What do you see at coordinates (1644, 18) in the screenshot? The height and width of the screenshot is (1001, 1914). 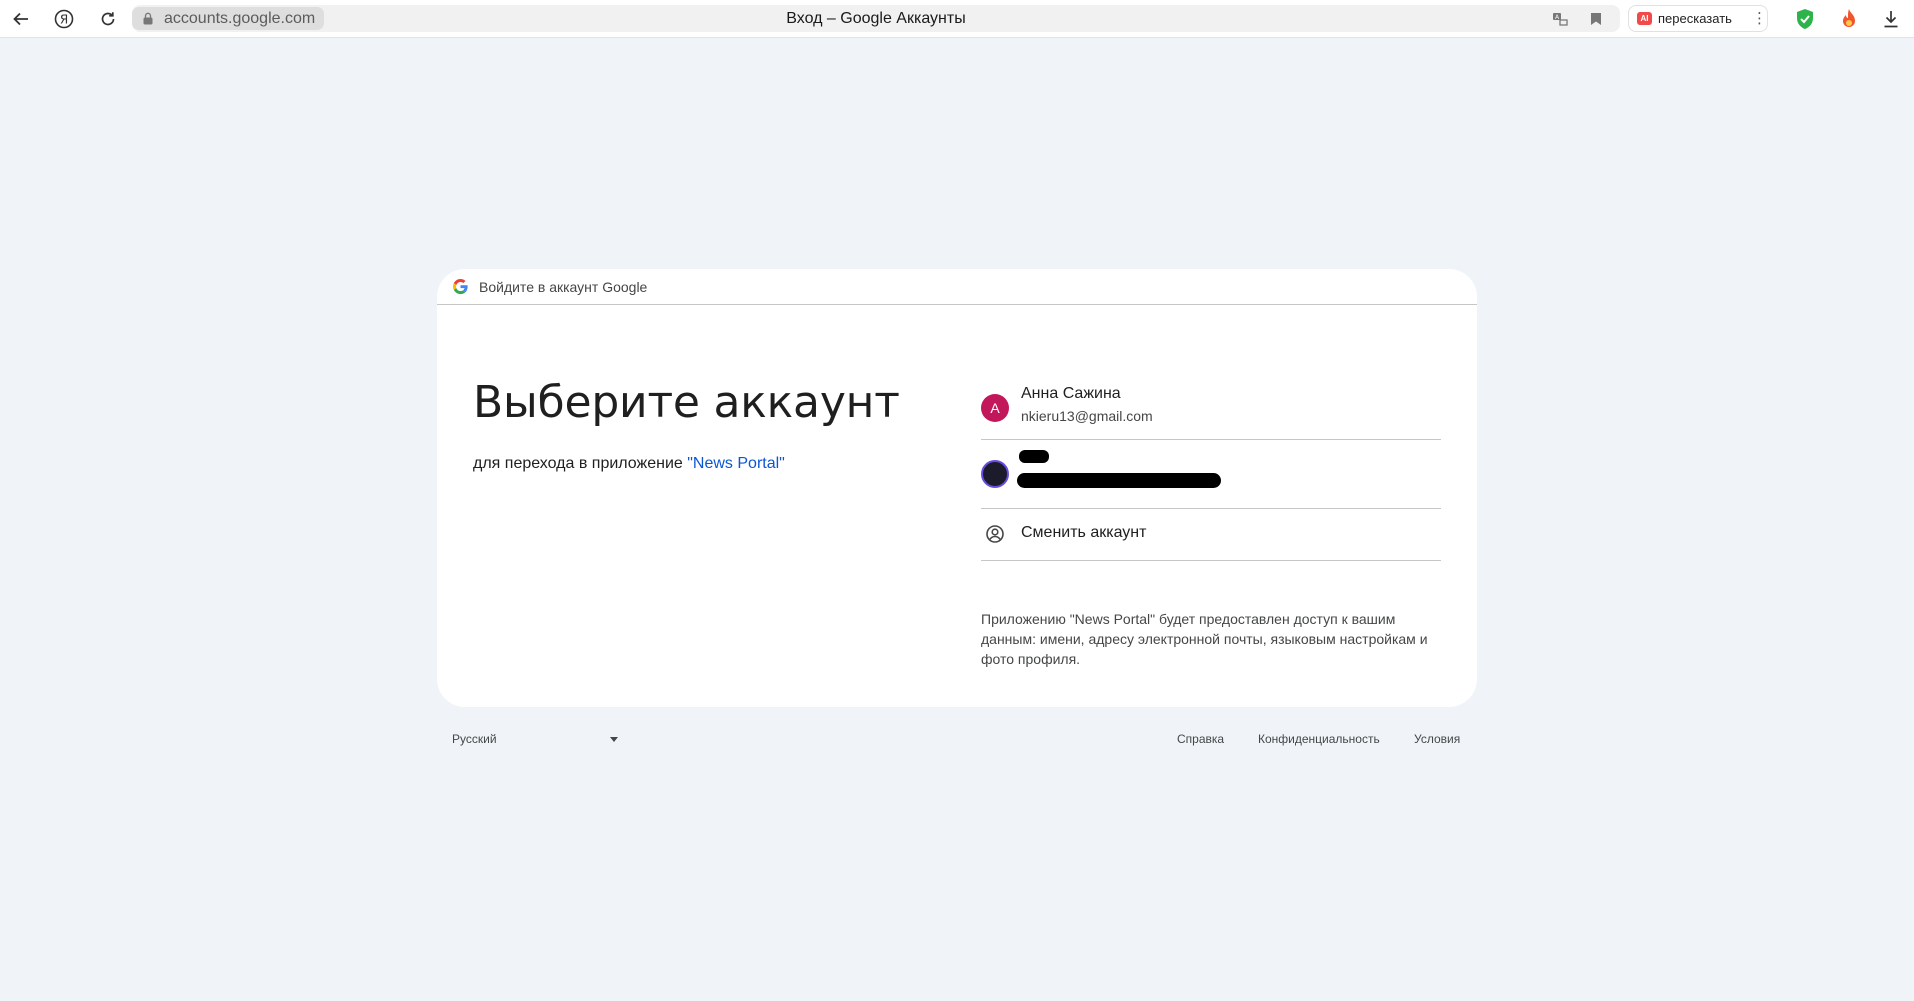 I see `retell-badge-icon: AI` at bounding box center [1644, 18].